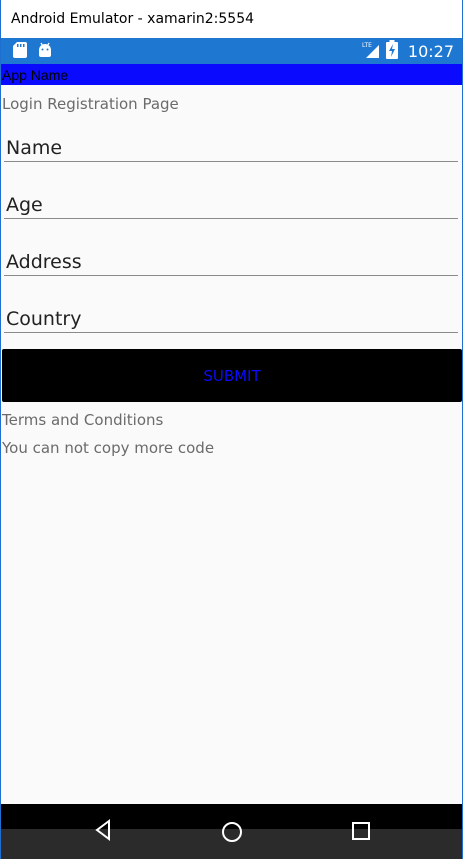  Describe the element at coordinates (231, 51) in the screenshot. I see `android-status-bar: LTE 10:27` at that location.